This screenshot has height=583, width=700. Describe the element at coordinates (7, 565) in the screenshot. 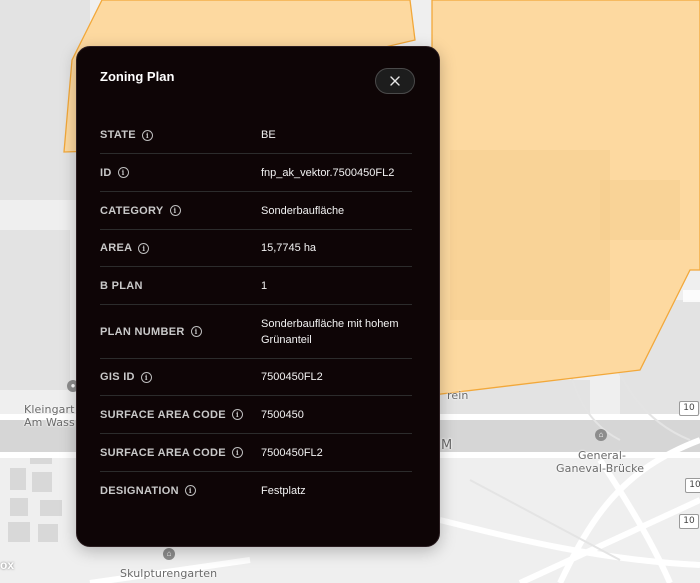

I see `map-attribution-logo: ox` at that location.